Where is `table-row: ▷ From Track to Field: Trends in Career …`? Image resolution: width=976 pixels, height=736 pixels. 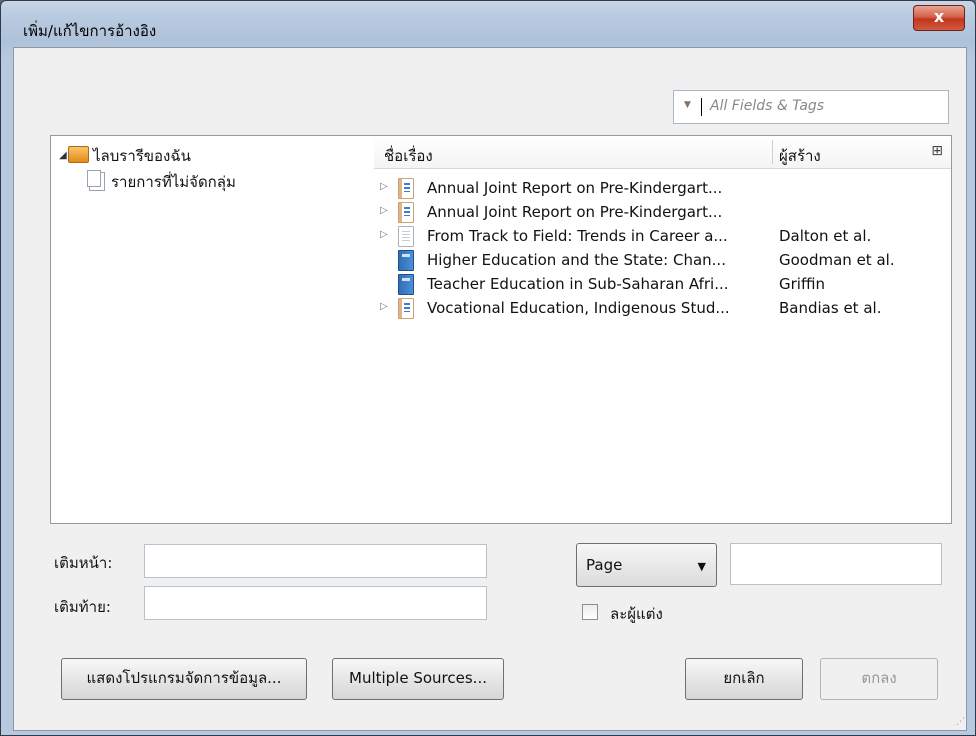
table-row: ▷ From Track to Field: Trends in Career … is located at coordinates (662, 237).